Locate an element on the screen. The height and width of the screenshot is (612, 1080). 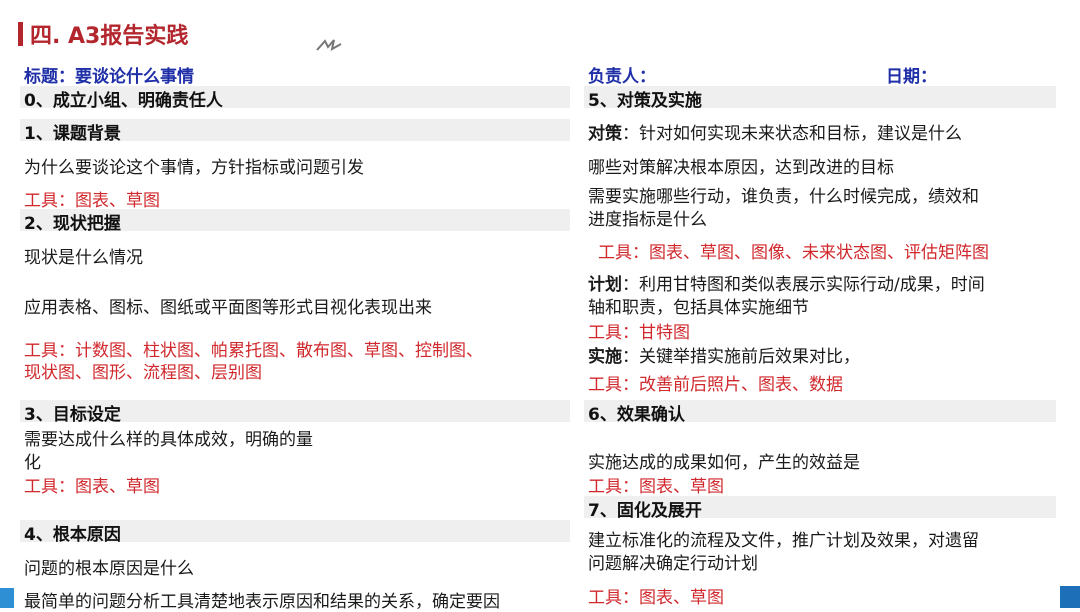
section-1-tools: 工具：图表、草图 is located at coordinates (92, 201).